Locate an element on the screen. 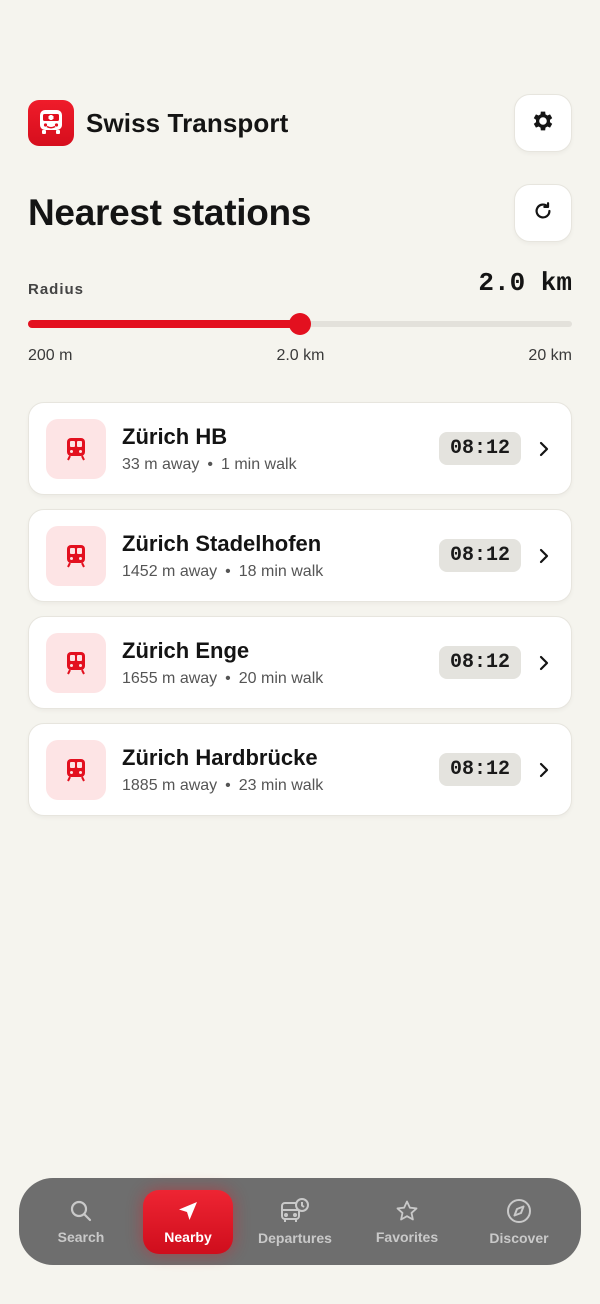 The width and height of the screenshot is (600, 1304). scale-min-label: 200 m is located at coordinates (50, 355).